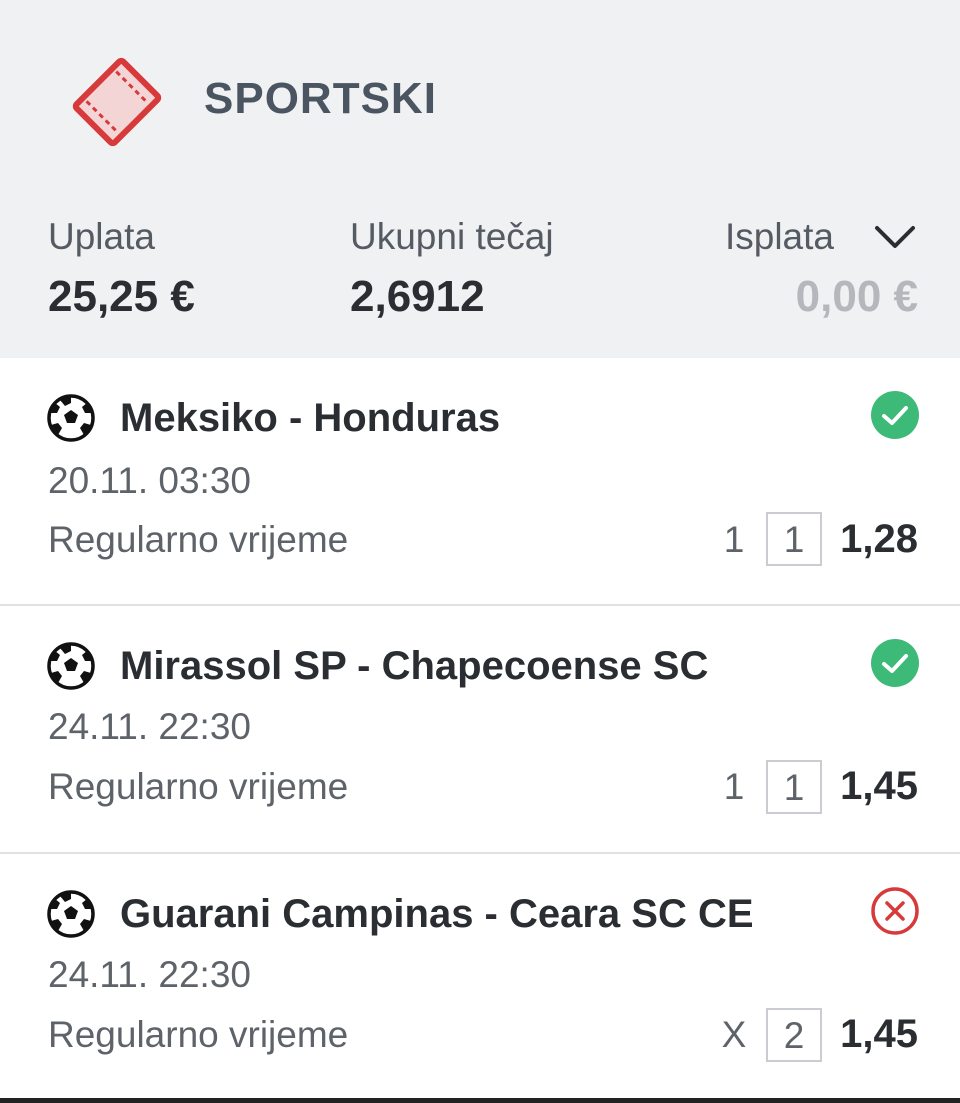 The height and width of the screenshot is (1103, 960). What do you see at coordinates (121, 296) in the screenshot?
I see `stake-value: 25,25 €` at bounding box center [121, 296].